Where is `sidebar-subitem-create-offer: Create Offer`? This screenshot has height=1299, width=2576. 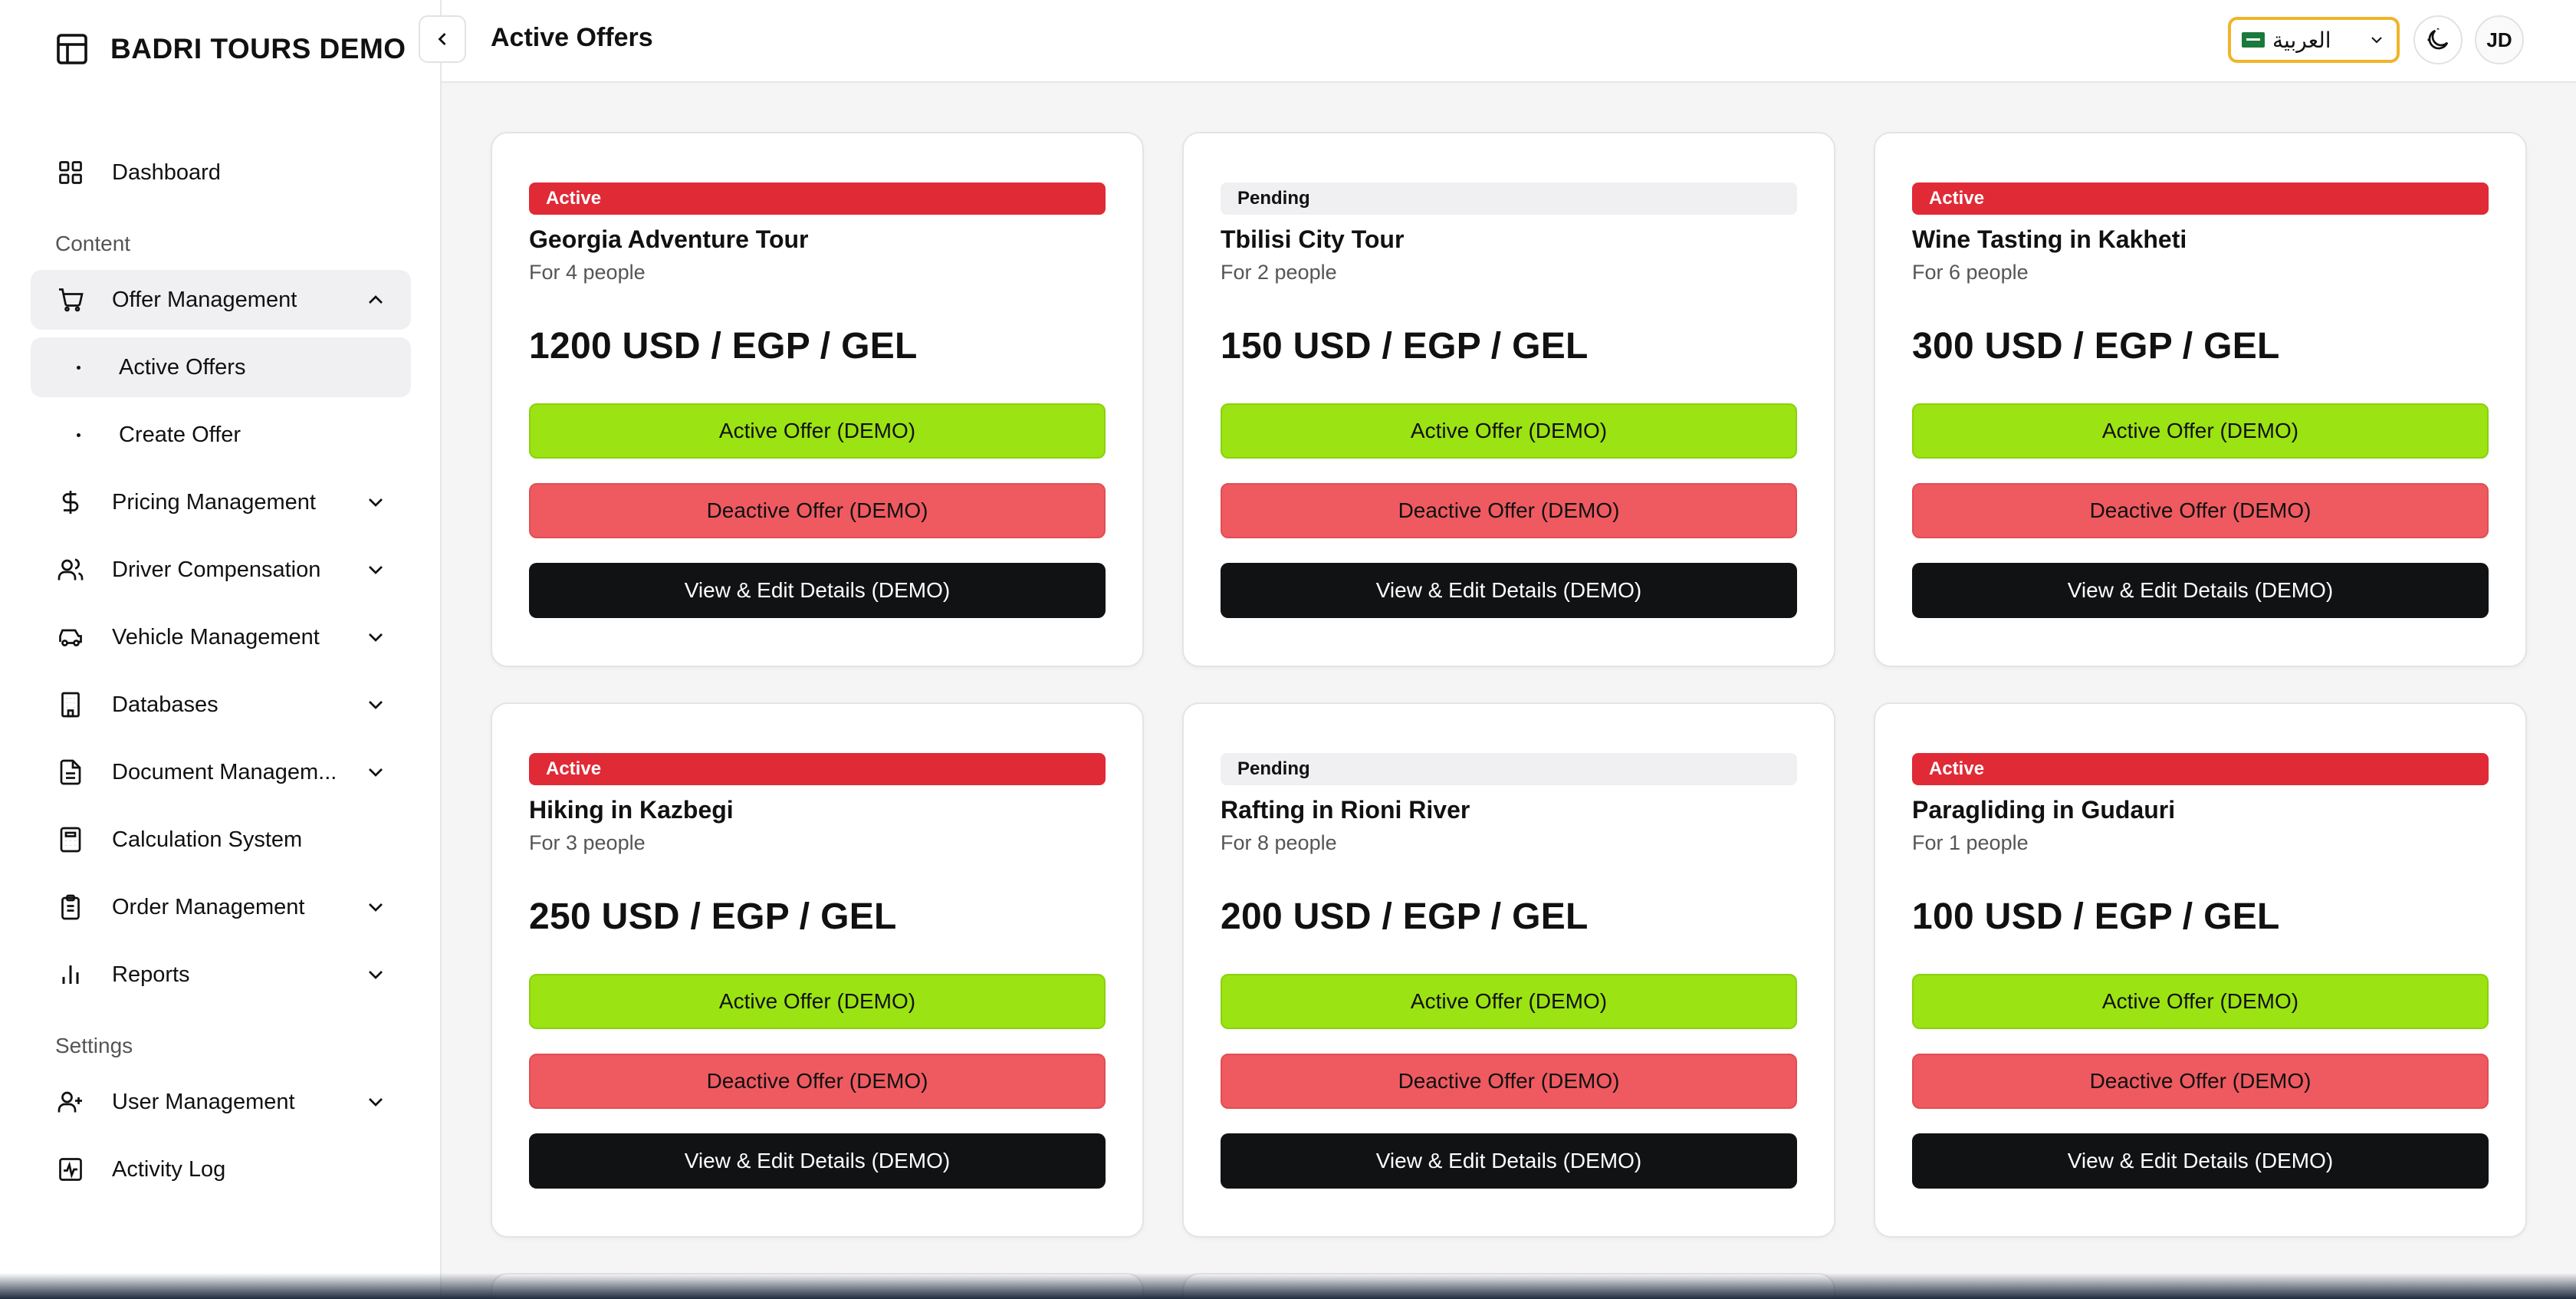
sidebar-subitem-create-offer: Create Offer is located at coordinates (221, 435).